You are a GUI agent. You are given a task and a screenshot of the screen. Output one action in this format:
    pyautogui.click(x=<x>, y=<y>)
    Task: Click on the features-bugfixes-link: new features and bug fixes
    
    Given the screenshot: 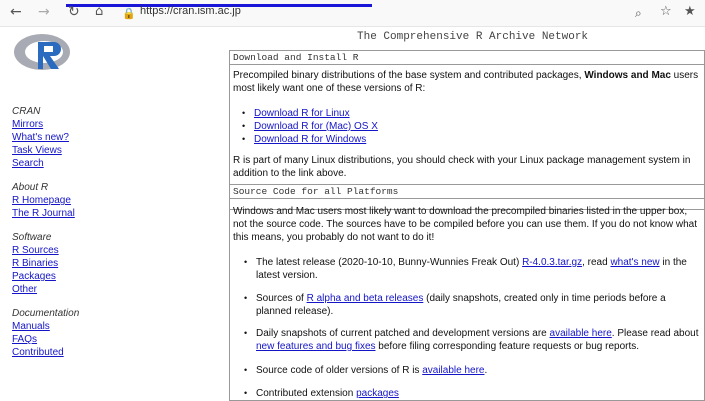 What is the action you would take?
    pyautogui.click(x=316, y=346)
    